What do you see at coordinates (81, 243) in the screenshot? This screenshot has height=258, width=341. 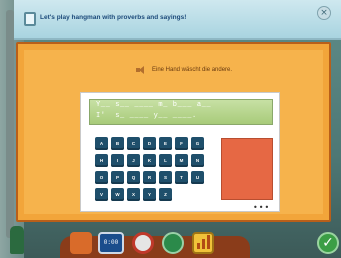 I see `pencil-tool-button` at bounding box center [81, 243].